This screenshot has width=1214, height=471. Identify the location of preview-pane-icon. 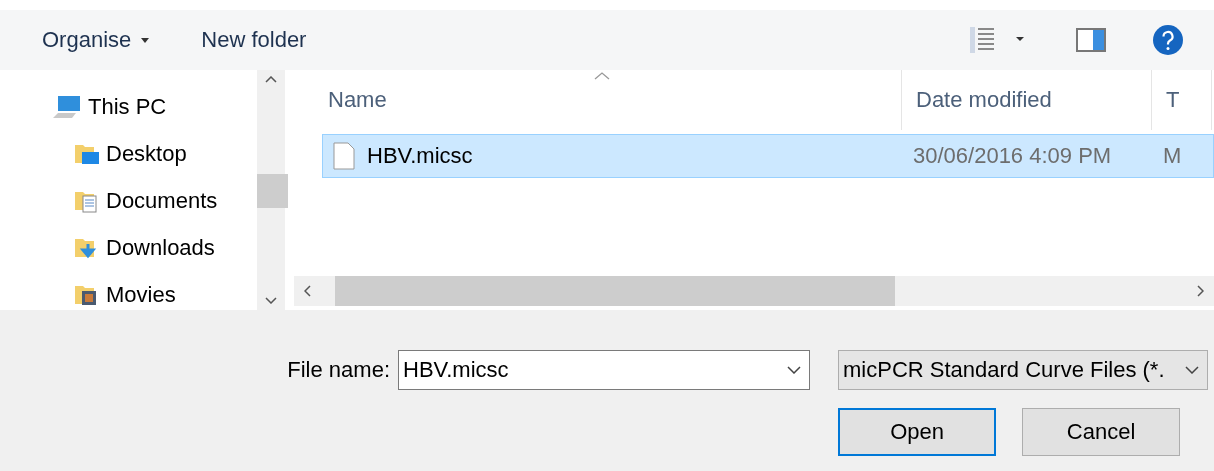
(1091, 40).